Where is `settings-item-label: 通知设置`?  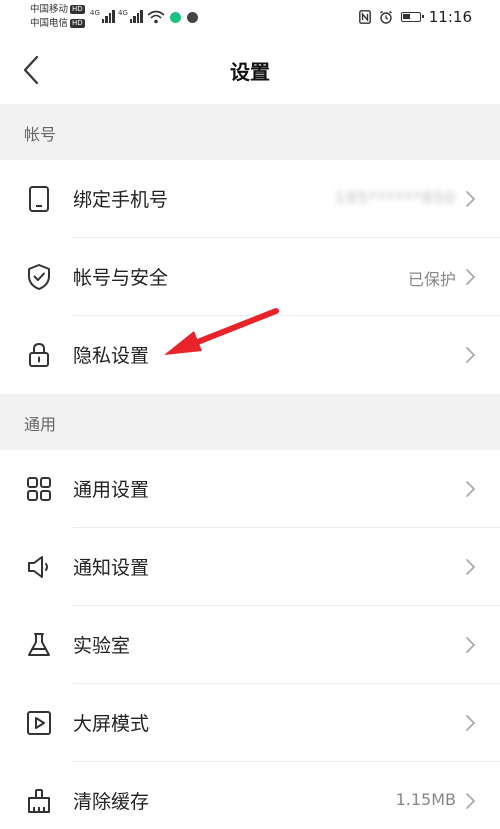
settings-item-label: 通知设置 is located at coordinates (111, 568).